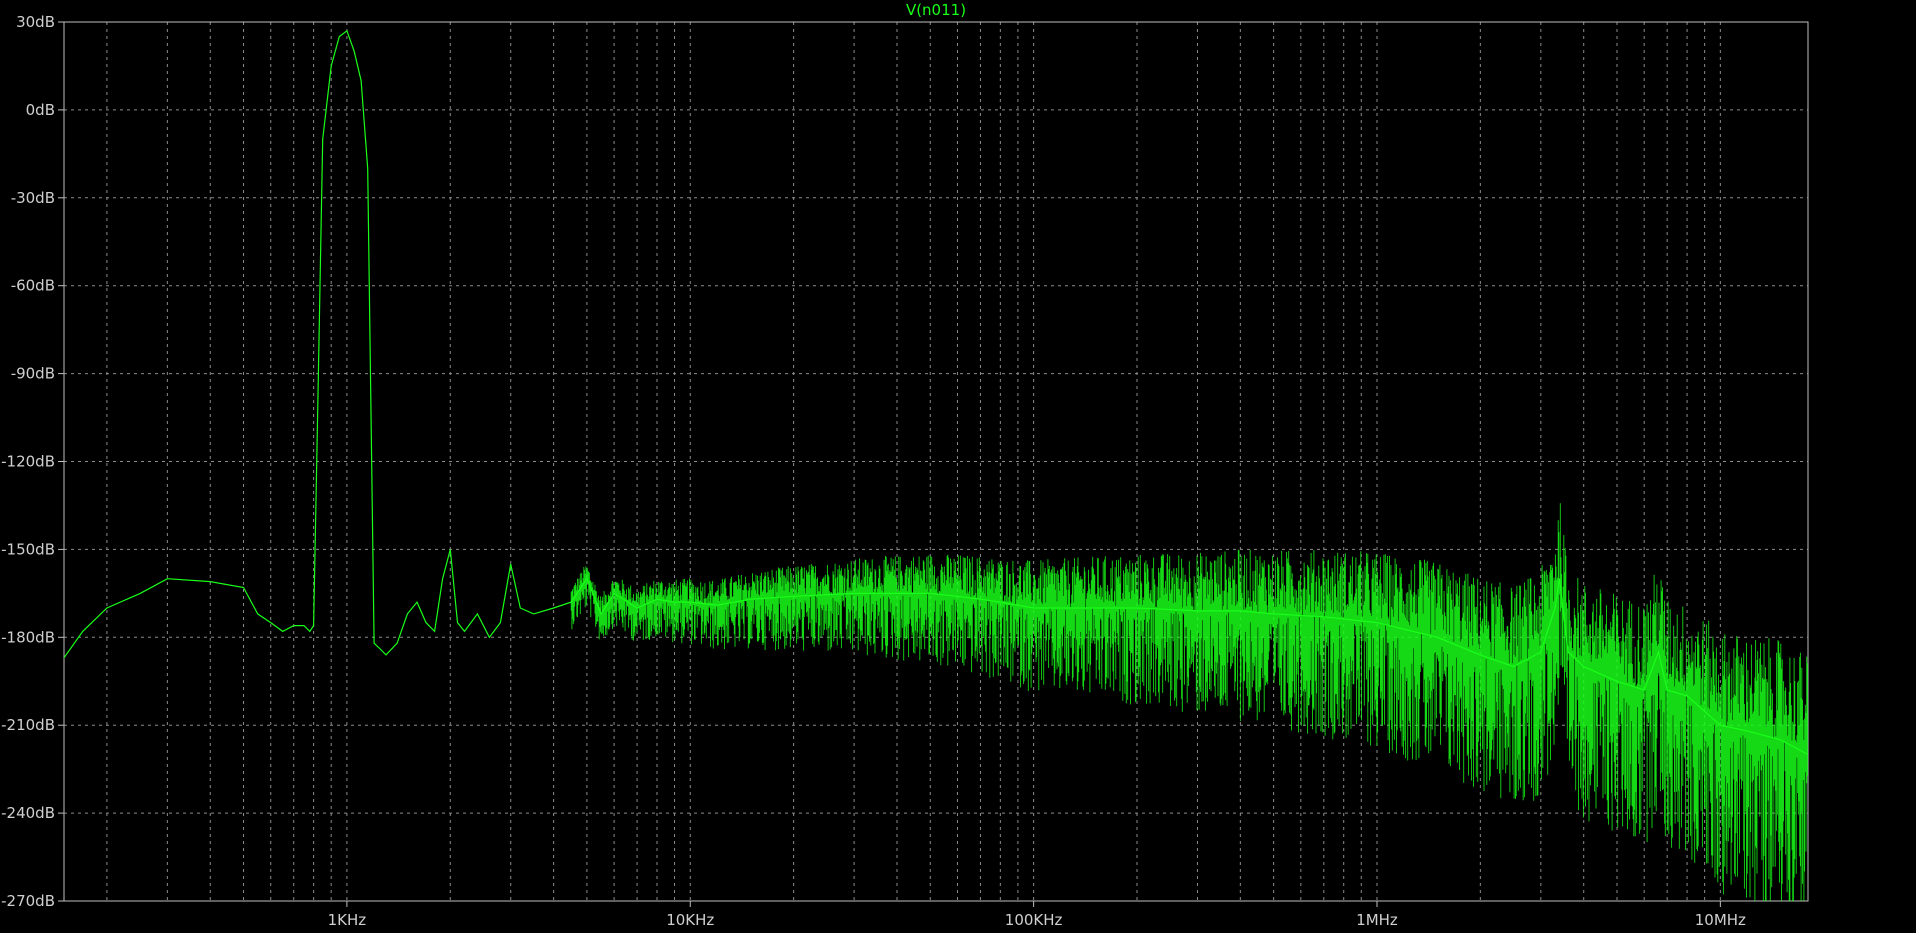 Image resolution: width=1916 pixels, height=933 pixels. I want to click on y-tick-label: -150dB, so click(28, 549).